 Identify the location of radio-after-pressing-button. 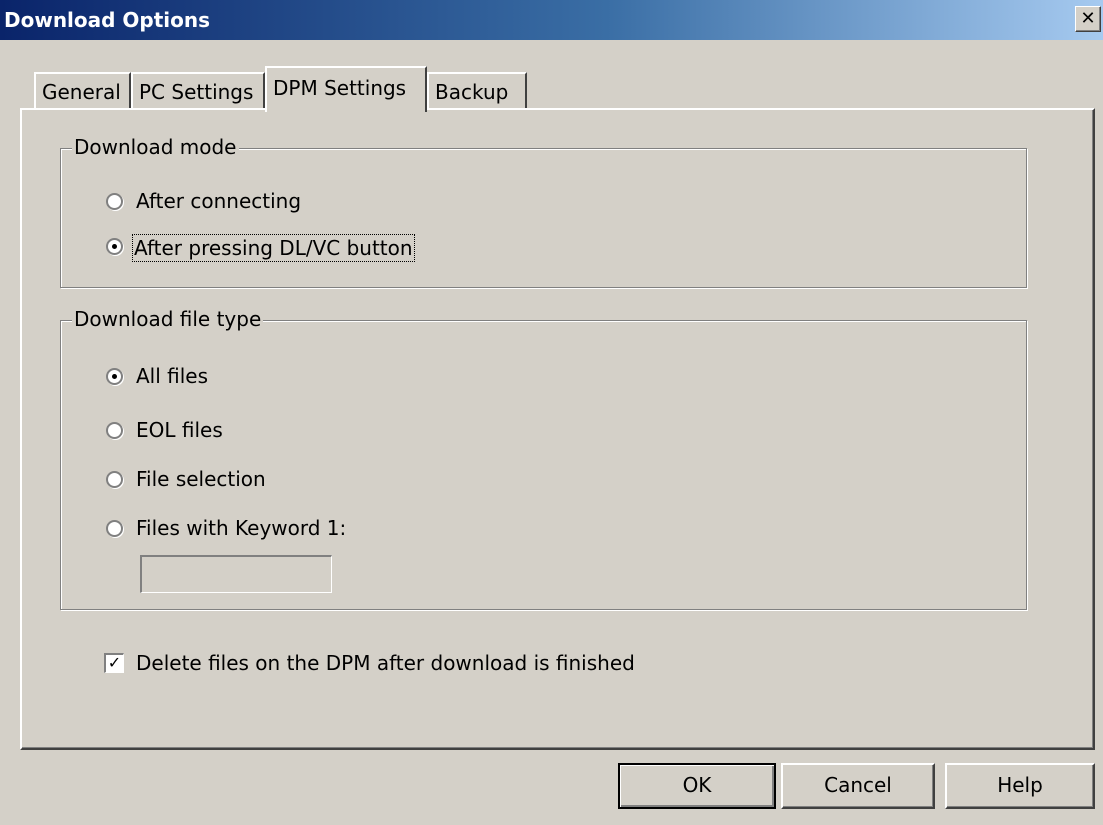
(114, 246).